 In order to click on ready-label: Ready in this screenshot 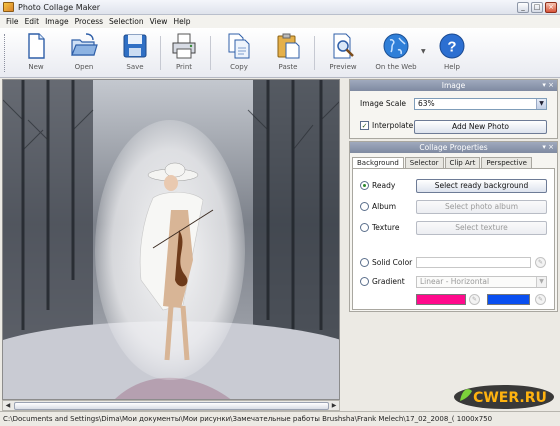, I will do `click(384, 185)`.